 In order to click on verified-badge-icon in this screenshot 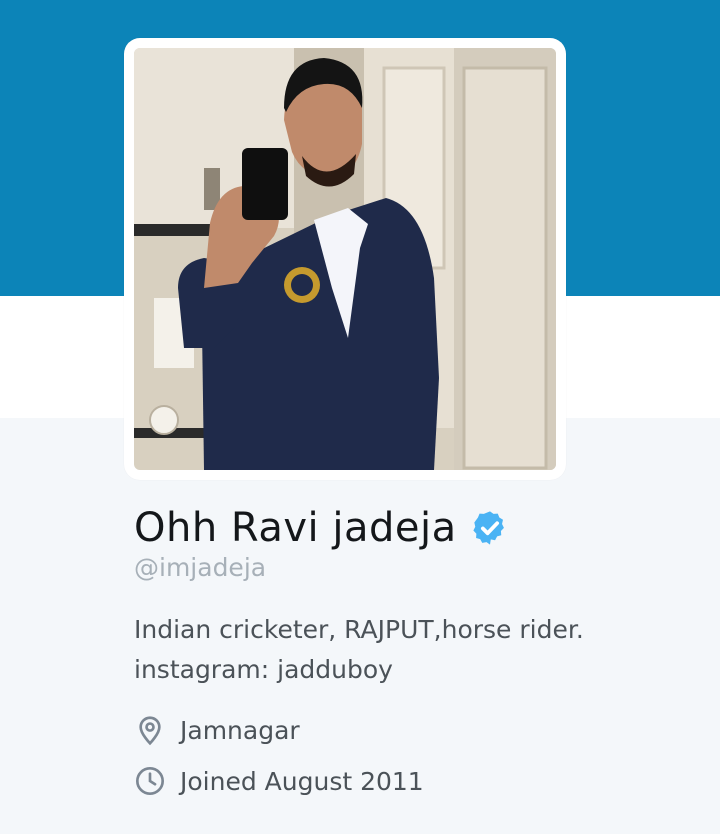, I will do `click(488, 528)`.